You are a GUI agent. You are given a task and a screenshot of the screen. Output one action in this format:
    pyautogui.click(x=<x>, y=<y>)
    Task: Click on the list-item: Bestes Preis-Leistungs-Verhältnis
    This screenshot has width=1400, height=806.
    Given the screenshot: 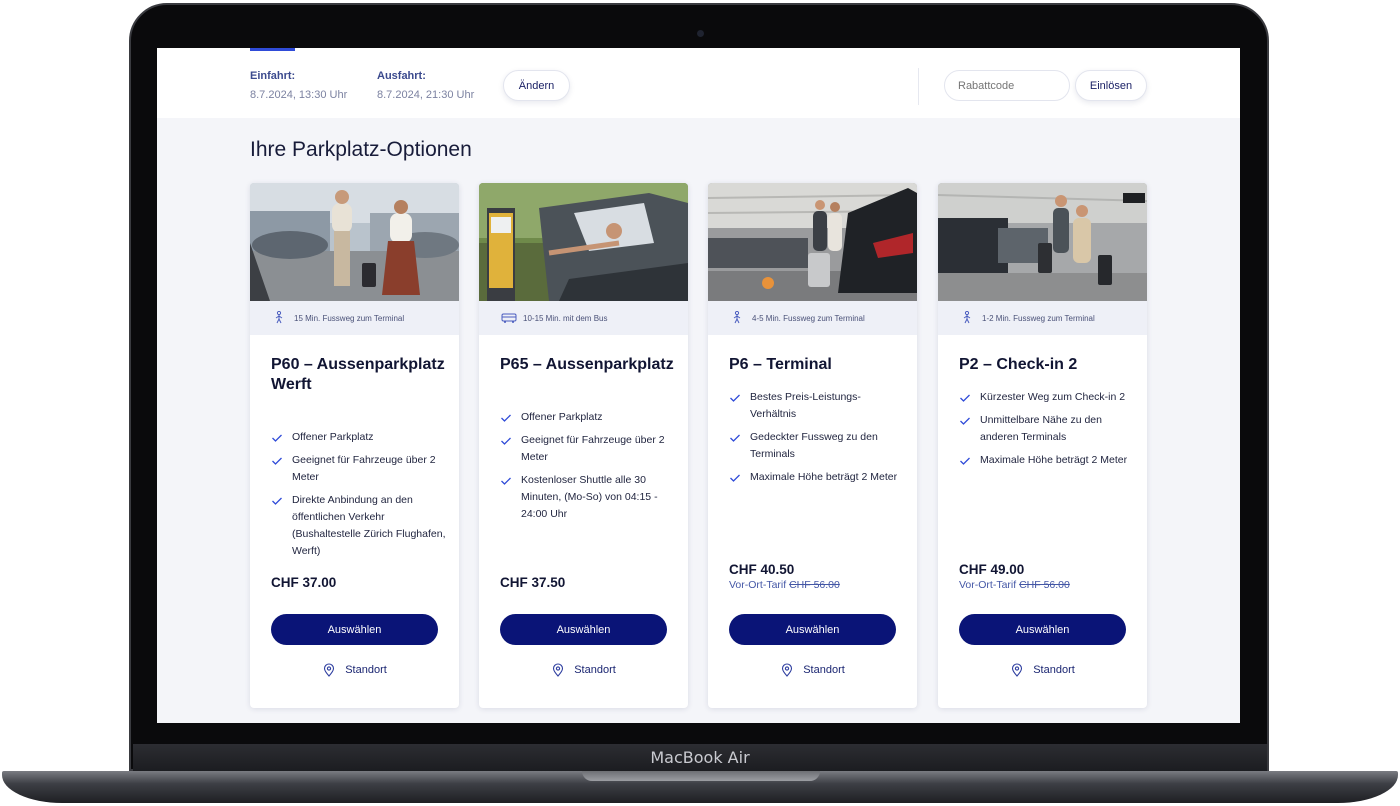 What is the action you would take?
    pyautogui.click(x=816, y=406)
    